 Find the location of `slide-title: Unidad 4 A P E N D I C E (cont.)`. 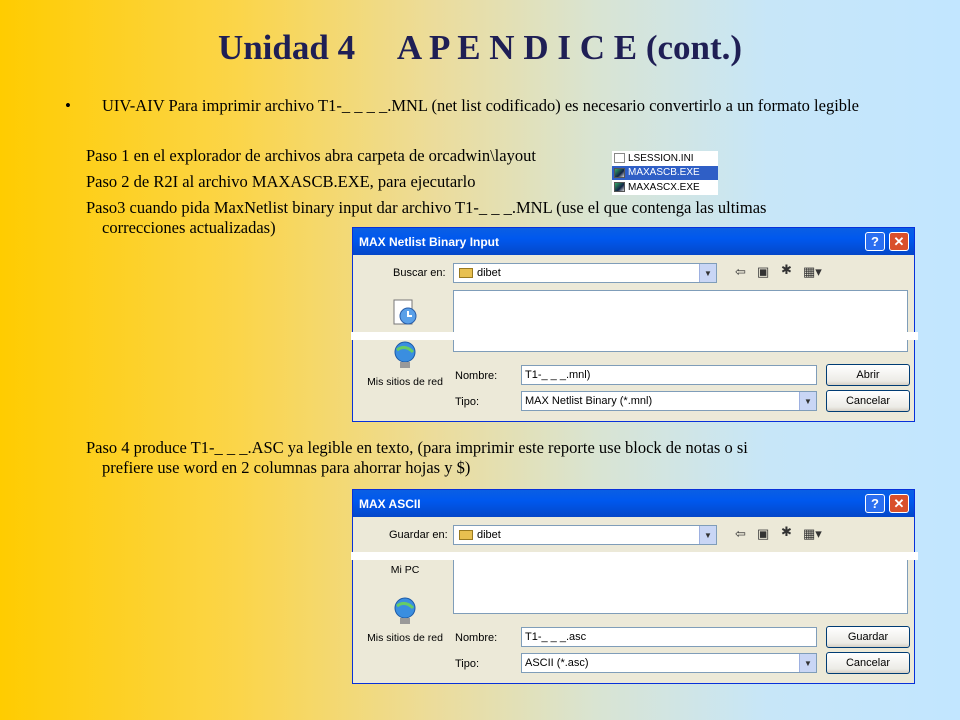

slide-title: Unidad 4 A P E N D I C E (cont.) is located at coordinates (480, 47).